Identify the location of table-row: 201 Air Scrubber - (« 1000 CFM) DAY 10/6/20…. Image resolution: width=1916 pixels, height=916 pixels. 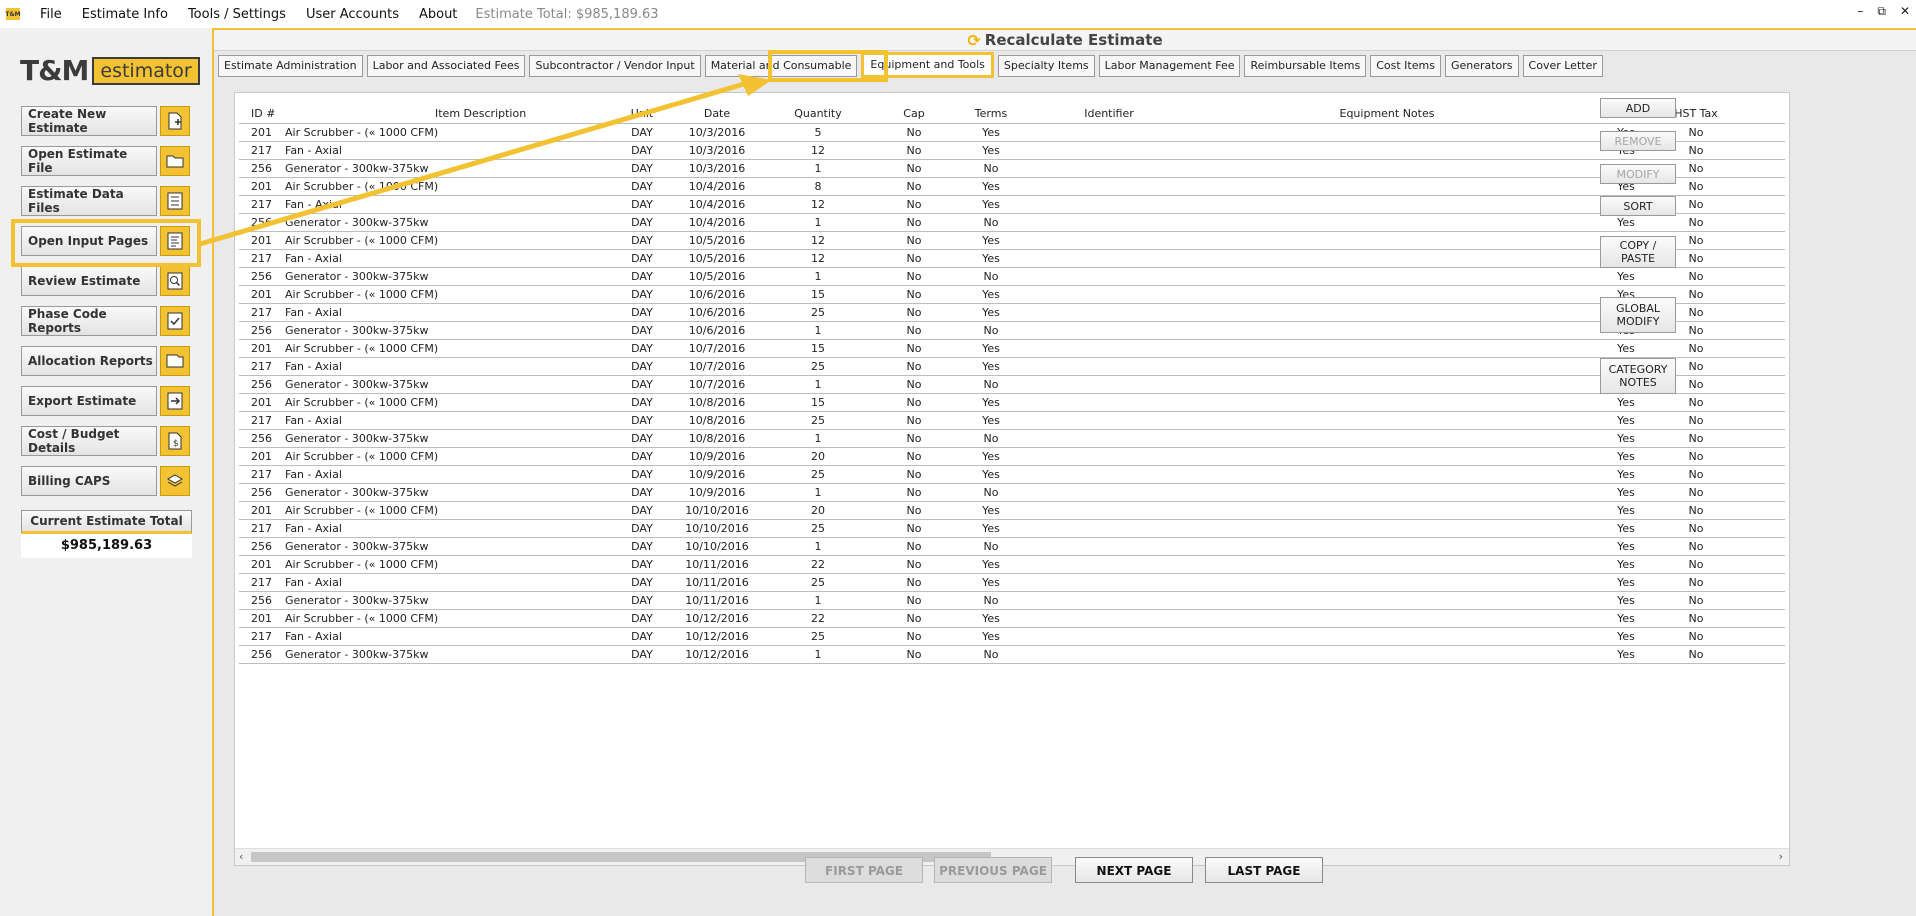
(1012, 295).